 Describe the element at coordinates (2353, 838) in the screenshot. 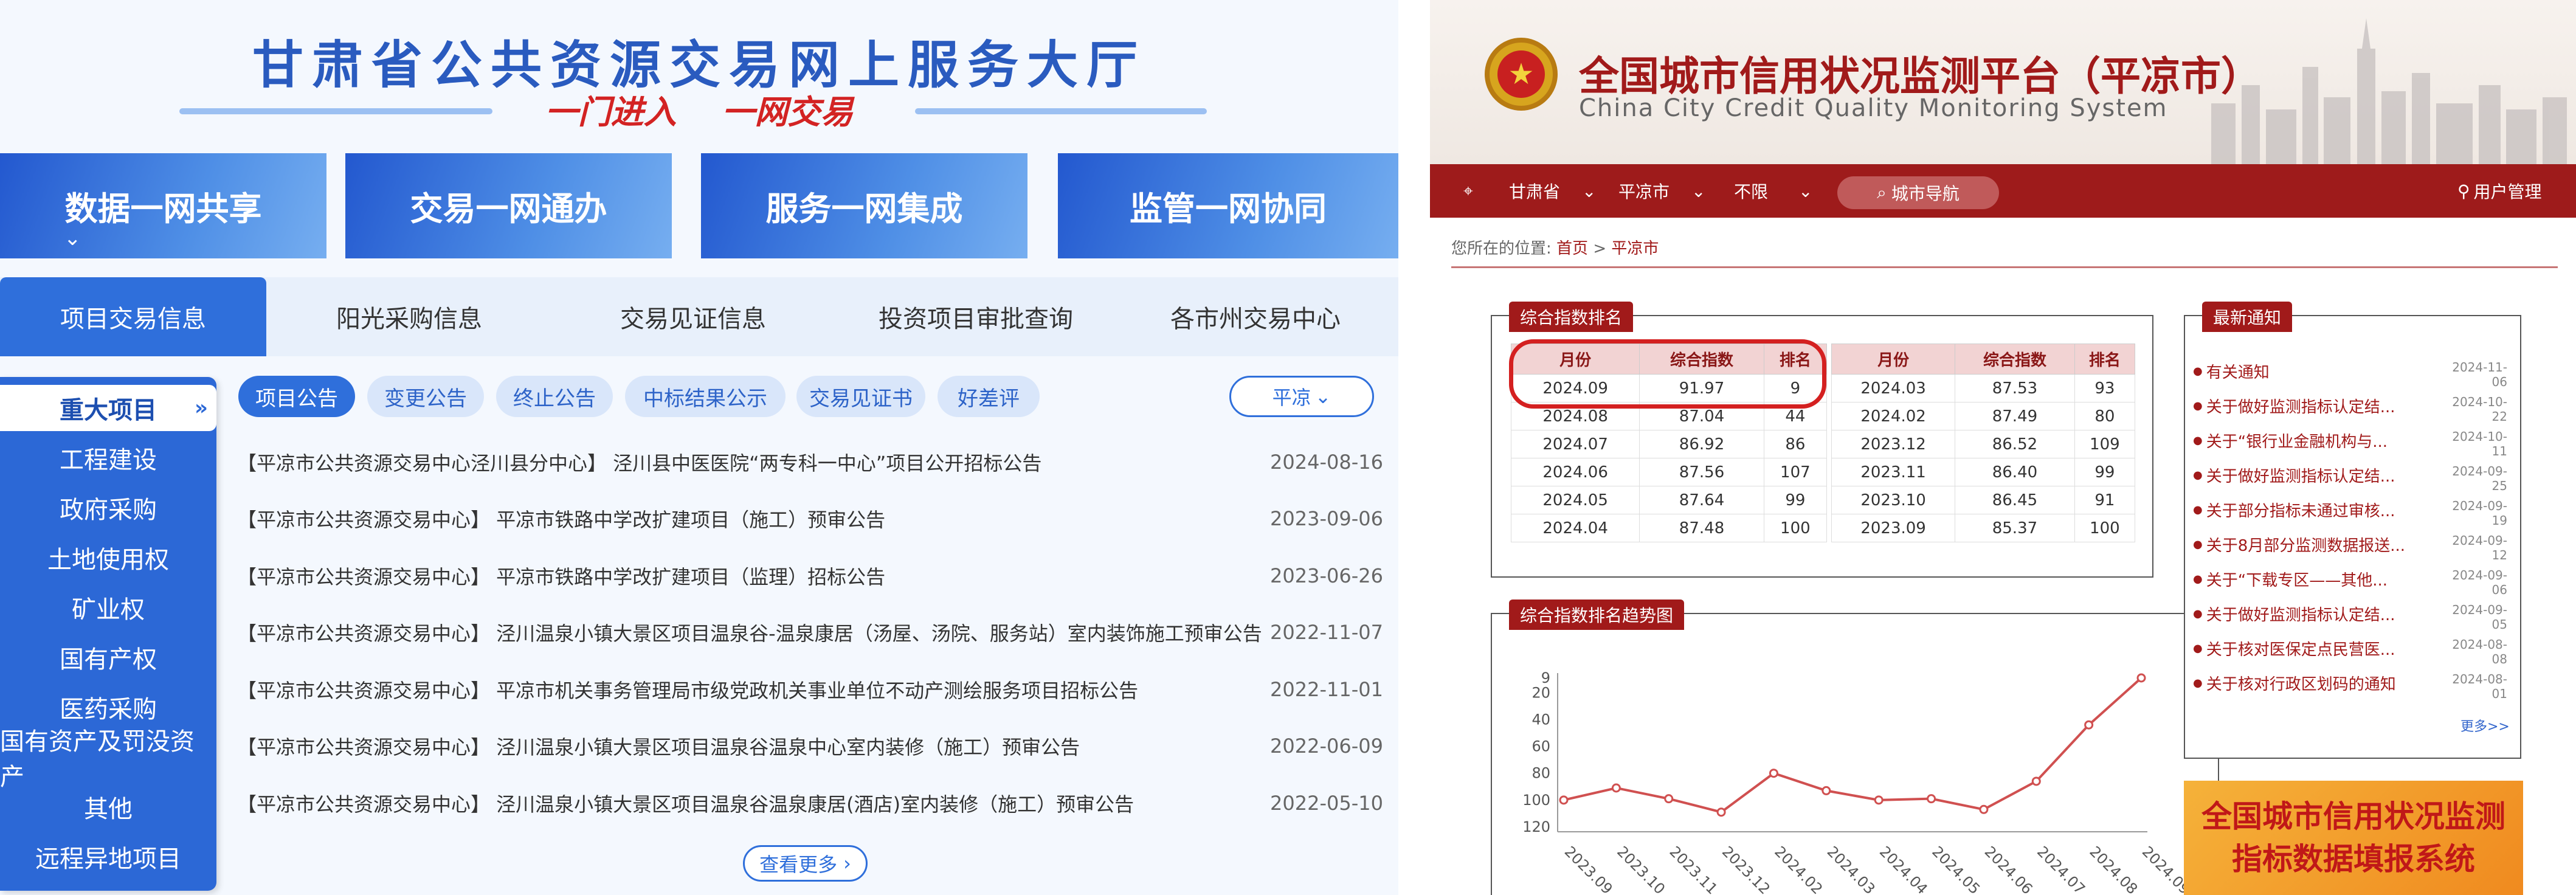

I see `data-report-system-banner: 全国城市信用状况监测 指标数据填报系统` at that location.